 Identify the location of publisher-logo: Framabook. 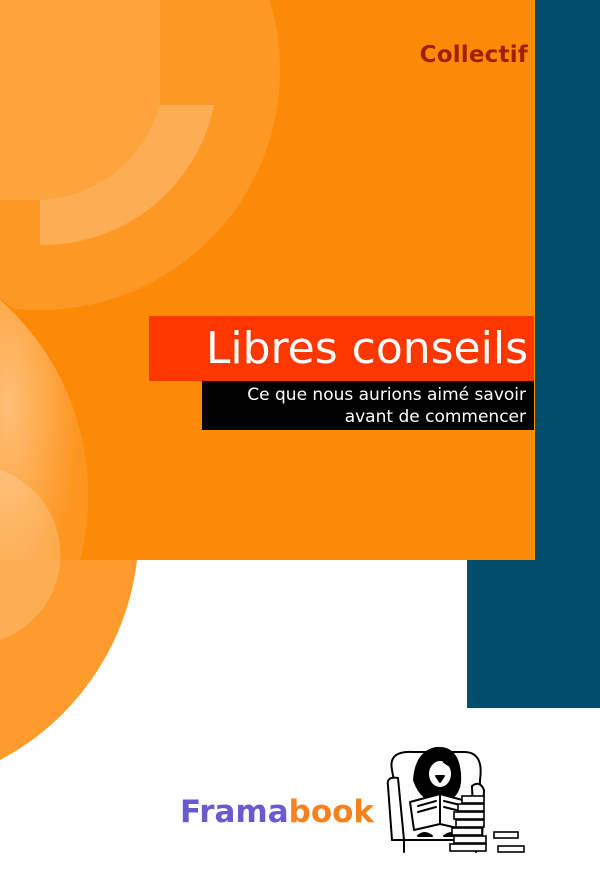
(277, 812).